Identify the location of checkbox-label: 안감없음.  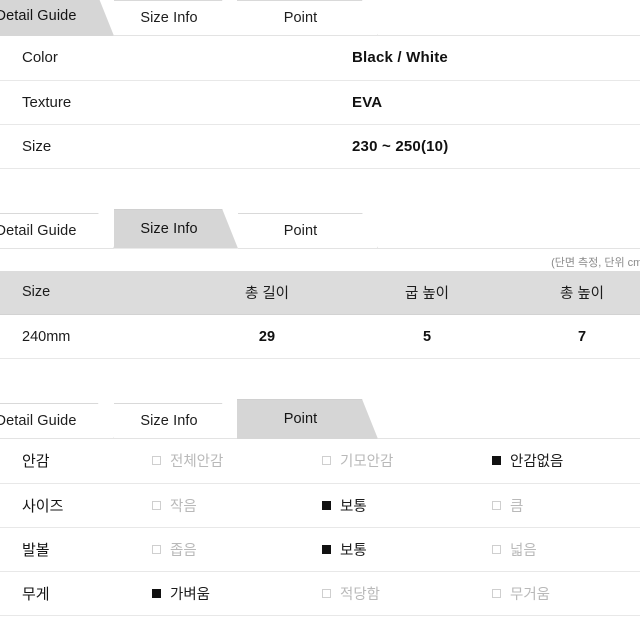
(537, 462).